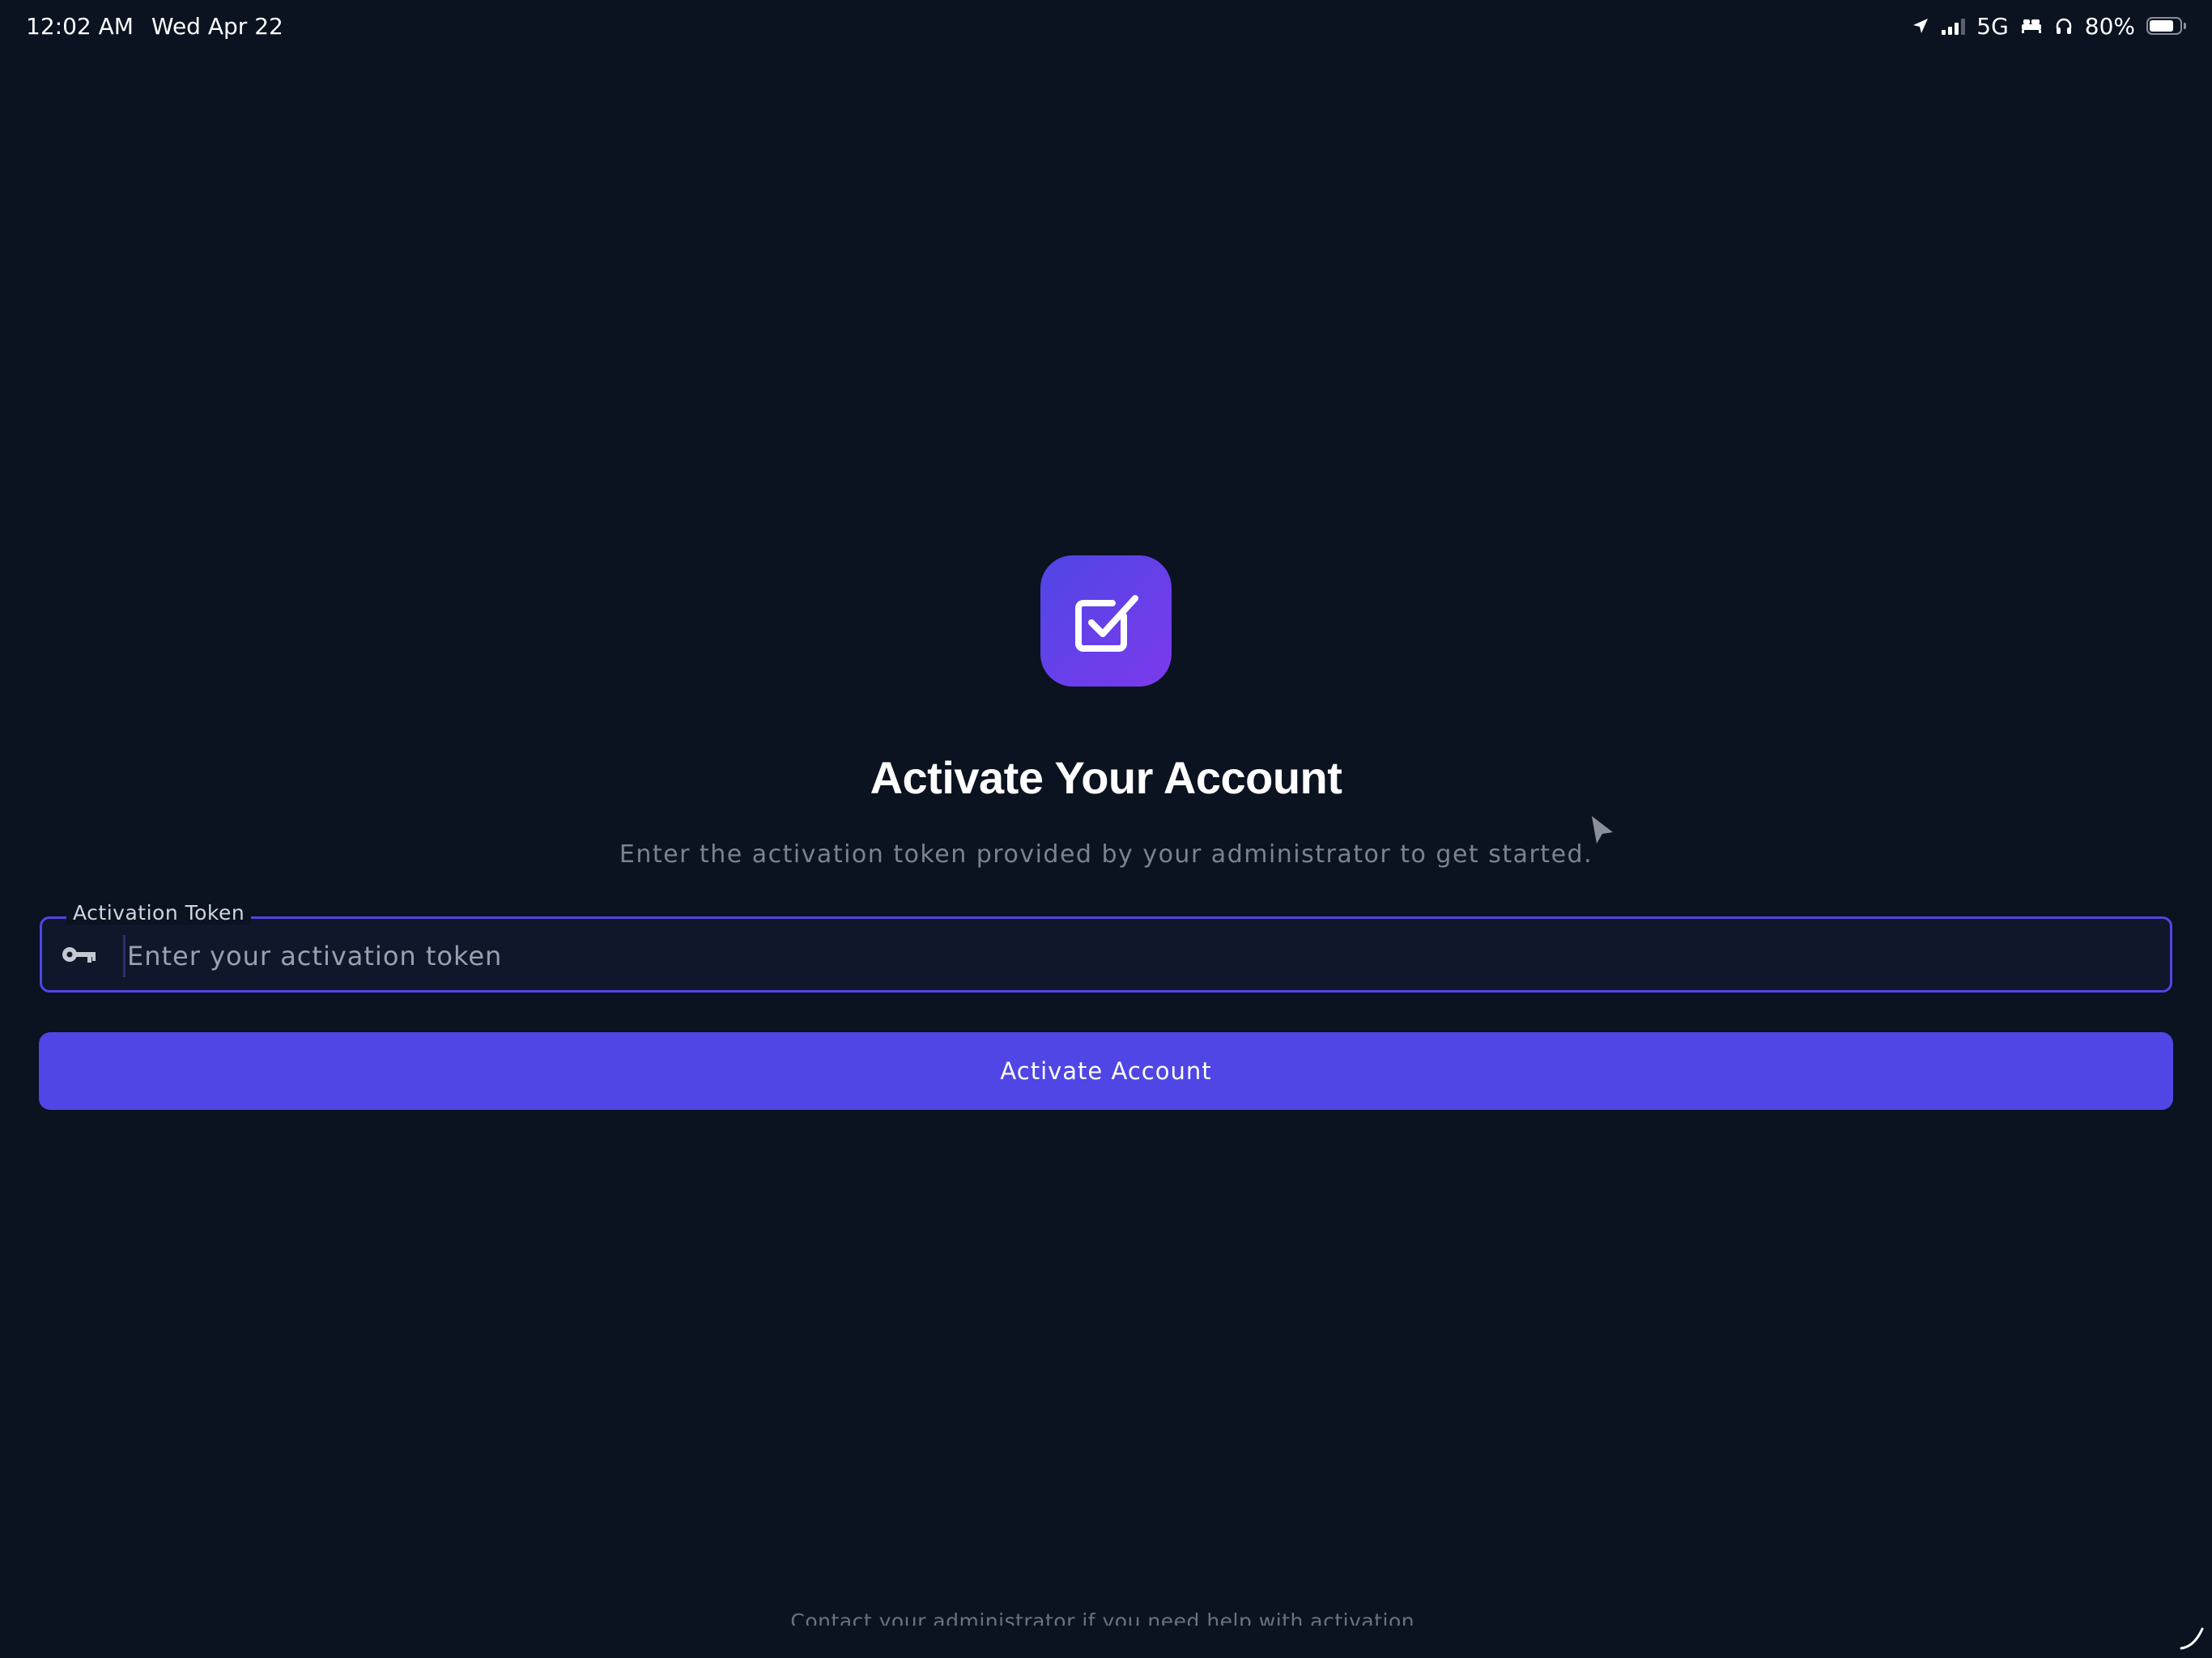  Describe the element at coordinates (1106, 26) in the screenshot. I see `status-bar: 12:02 AM Wed Apr 22 5G 80%` at that location.